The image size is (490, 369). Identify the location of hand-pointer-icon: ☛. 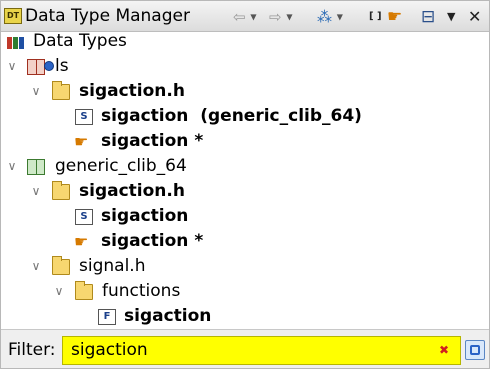
(395, 17).